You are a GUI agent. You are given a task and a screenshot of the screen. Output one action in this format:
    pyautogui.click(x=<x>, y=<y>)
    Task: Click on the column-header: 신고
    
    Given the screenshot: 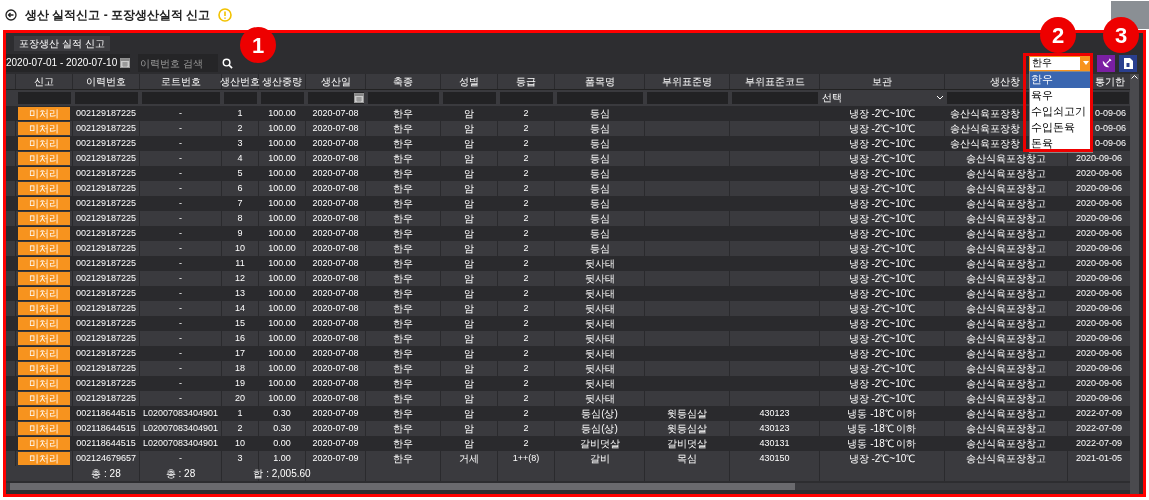 What is the action you would take?
    pyautogui.click(x=44, y=81)
    